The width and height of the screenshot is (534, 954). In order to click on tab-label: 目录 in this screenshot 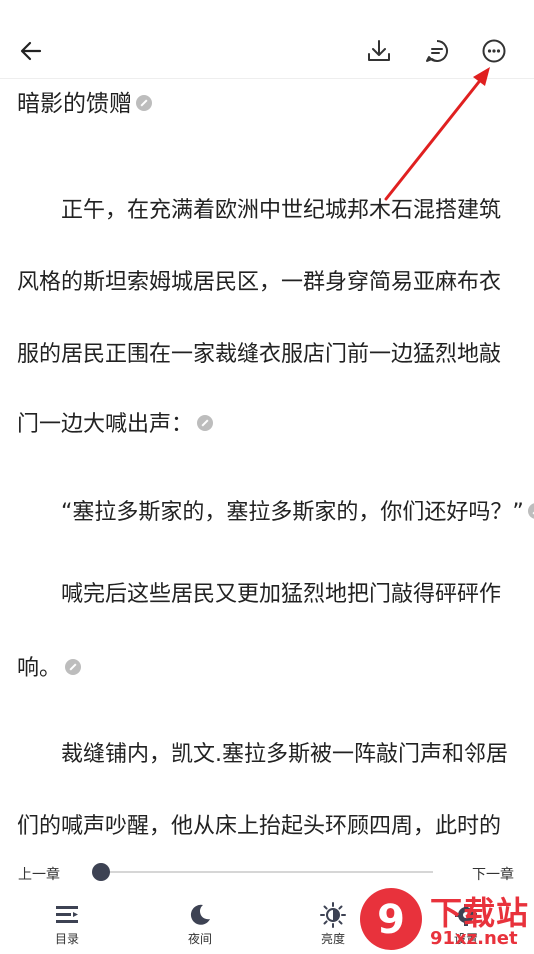, I will do `click(66, 939)`.